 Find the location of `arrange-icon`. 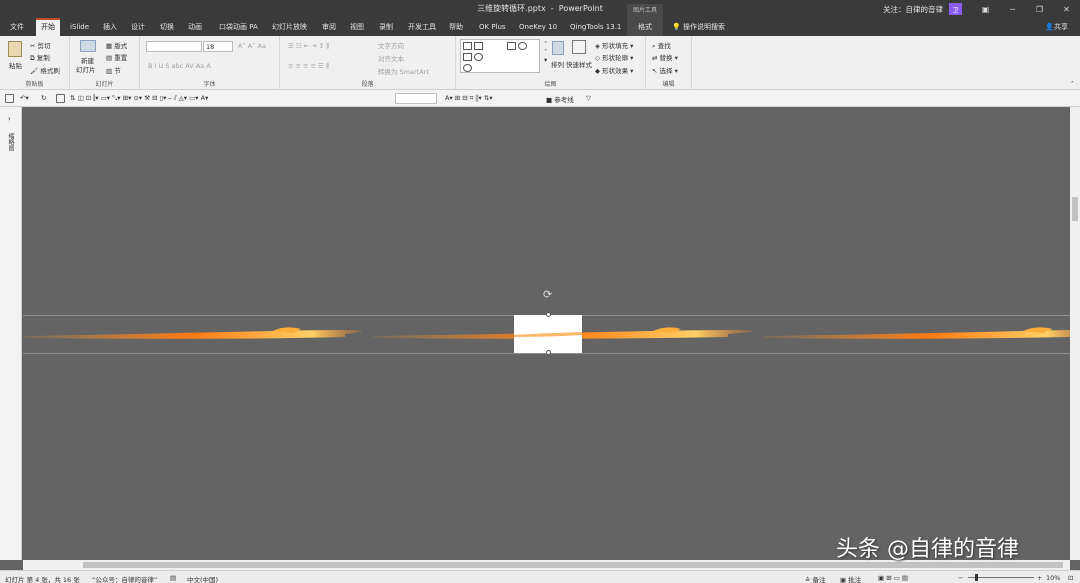

arrange-icon is located at coordinates (558, 48).